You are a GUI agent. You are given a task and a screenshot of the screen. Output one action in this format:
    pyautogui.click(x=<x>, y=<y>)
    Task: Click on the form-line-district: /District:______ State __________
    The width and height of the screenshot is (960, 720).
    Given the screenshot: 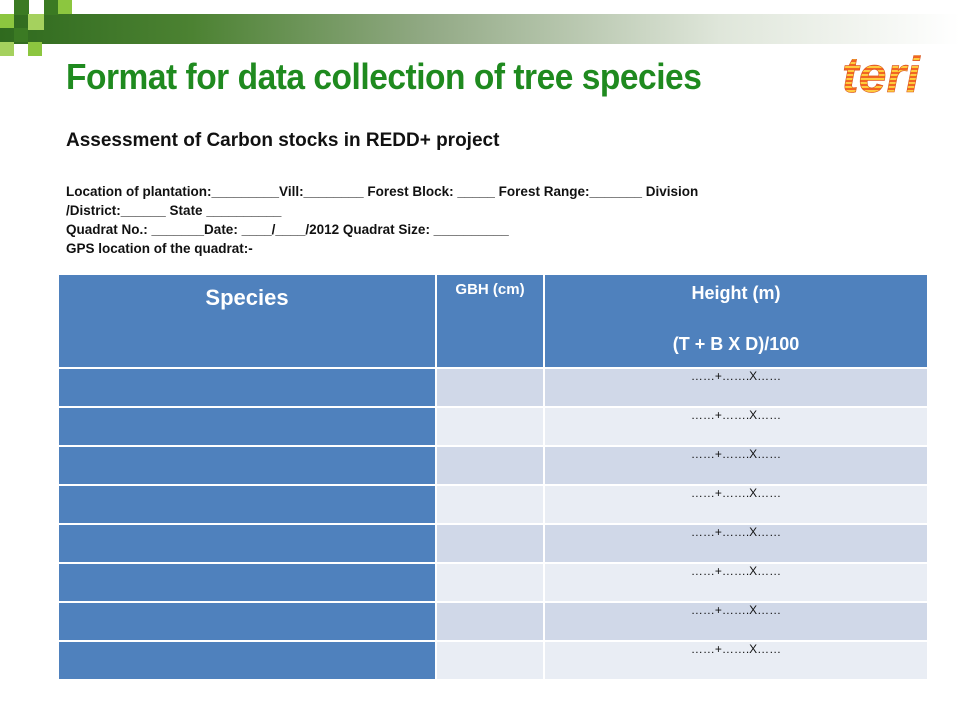 What is the action you would take?
    pyautogui.click(x=174, y=210)
    